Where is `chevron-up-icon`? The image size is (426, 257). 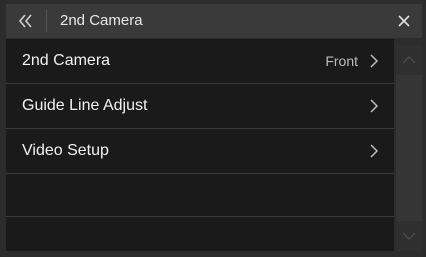 chevron-up-icon is located at coordinates (409, 60).